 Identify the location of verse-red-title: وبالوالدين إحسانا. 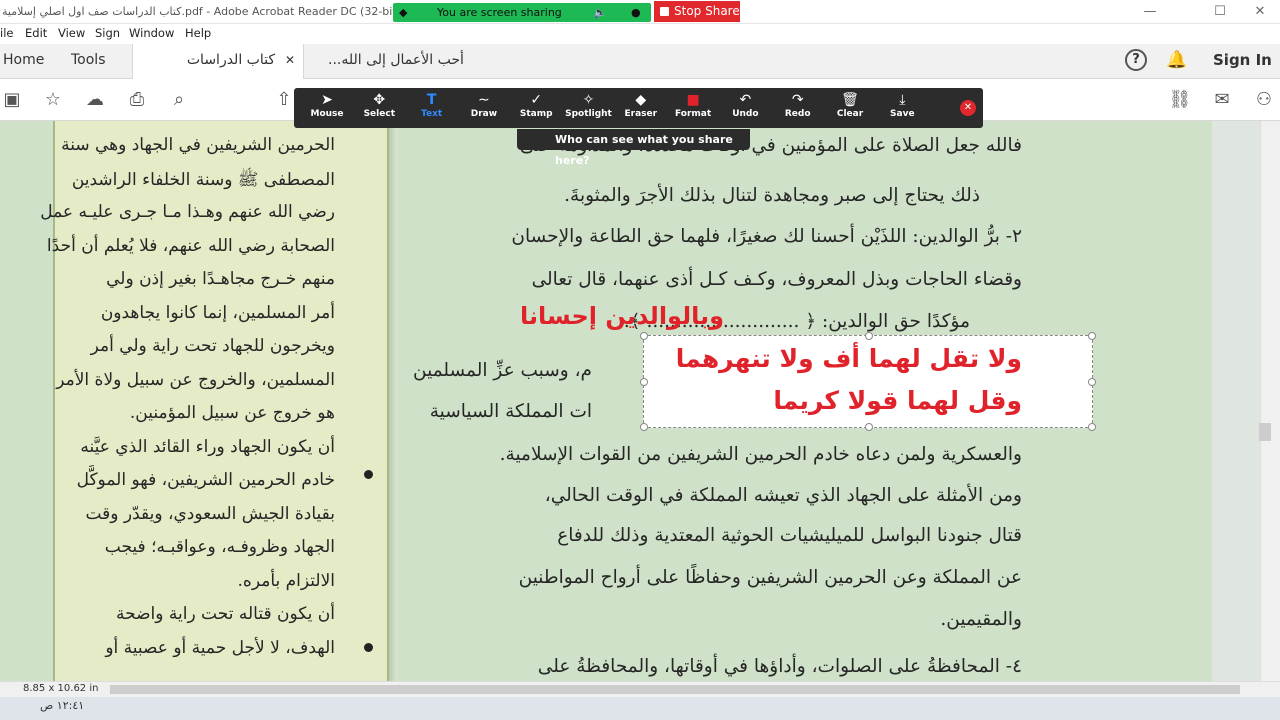
(622, 316).